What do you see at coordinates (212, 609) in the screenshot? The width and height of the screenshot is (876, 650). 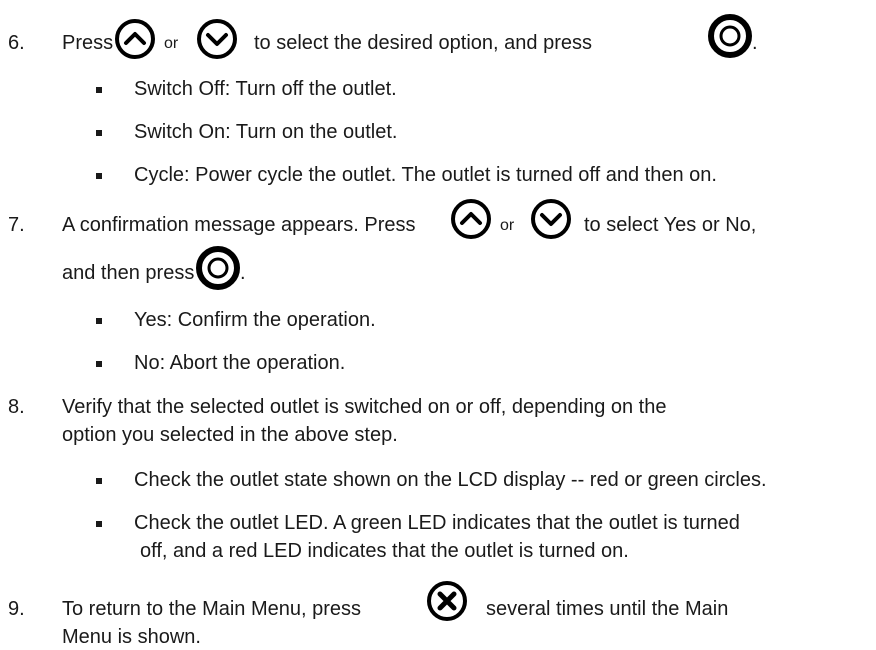 I see `step-9-text-a: To return to the Main Menu, press` at bounding box center [212, 609].